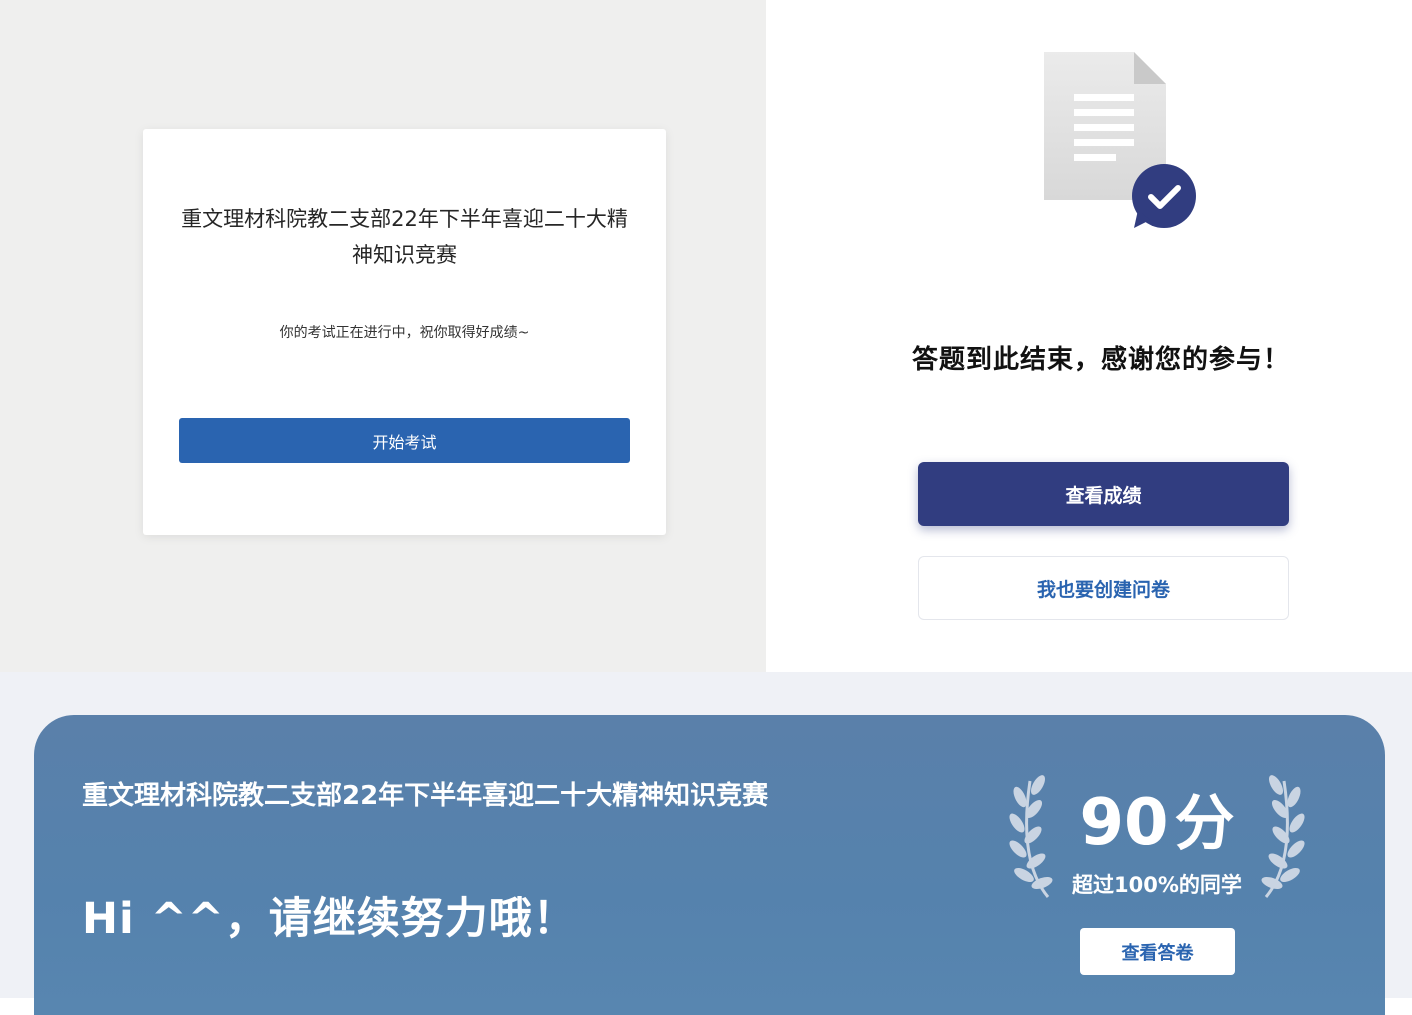  I want to click on score-rank-text: 超过100%的同学, so click(1157, 885).